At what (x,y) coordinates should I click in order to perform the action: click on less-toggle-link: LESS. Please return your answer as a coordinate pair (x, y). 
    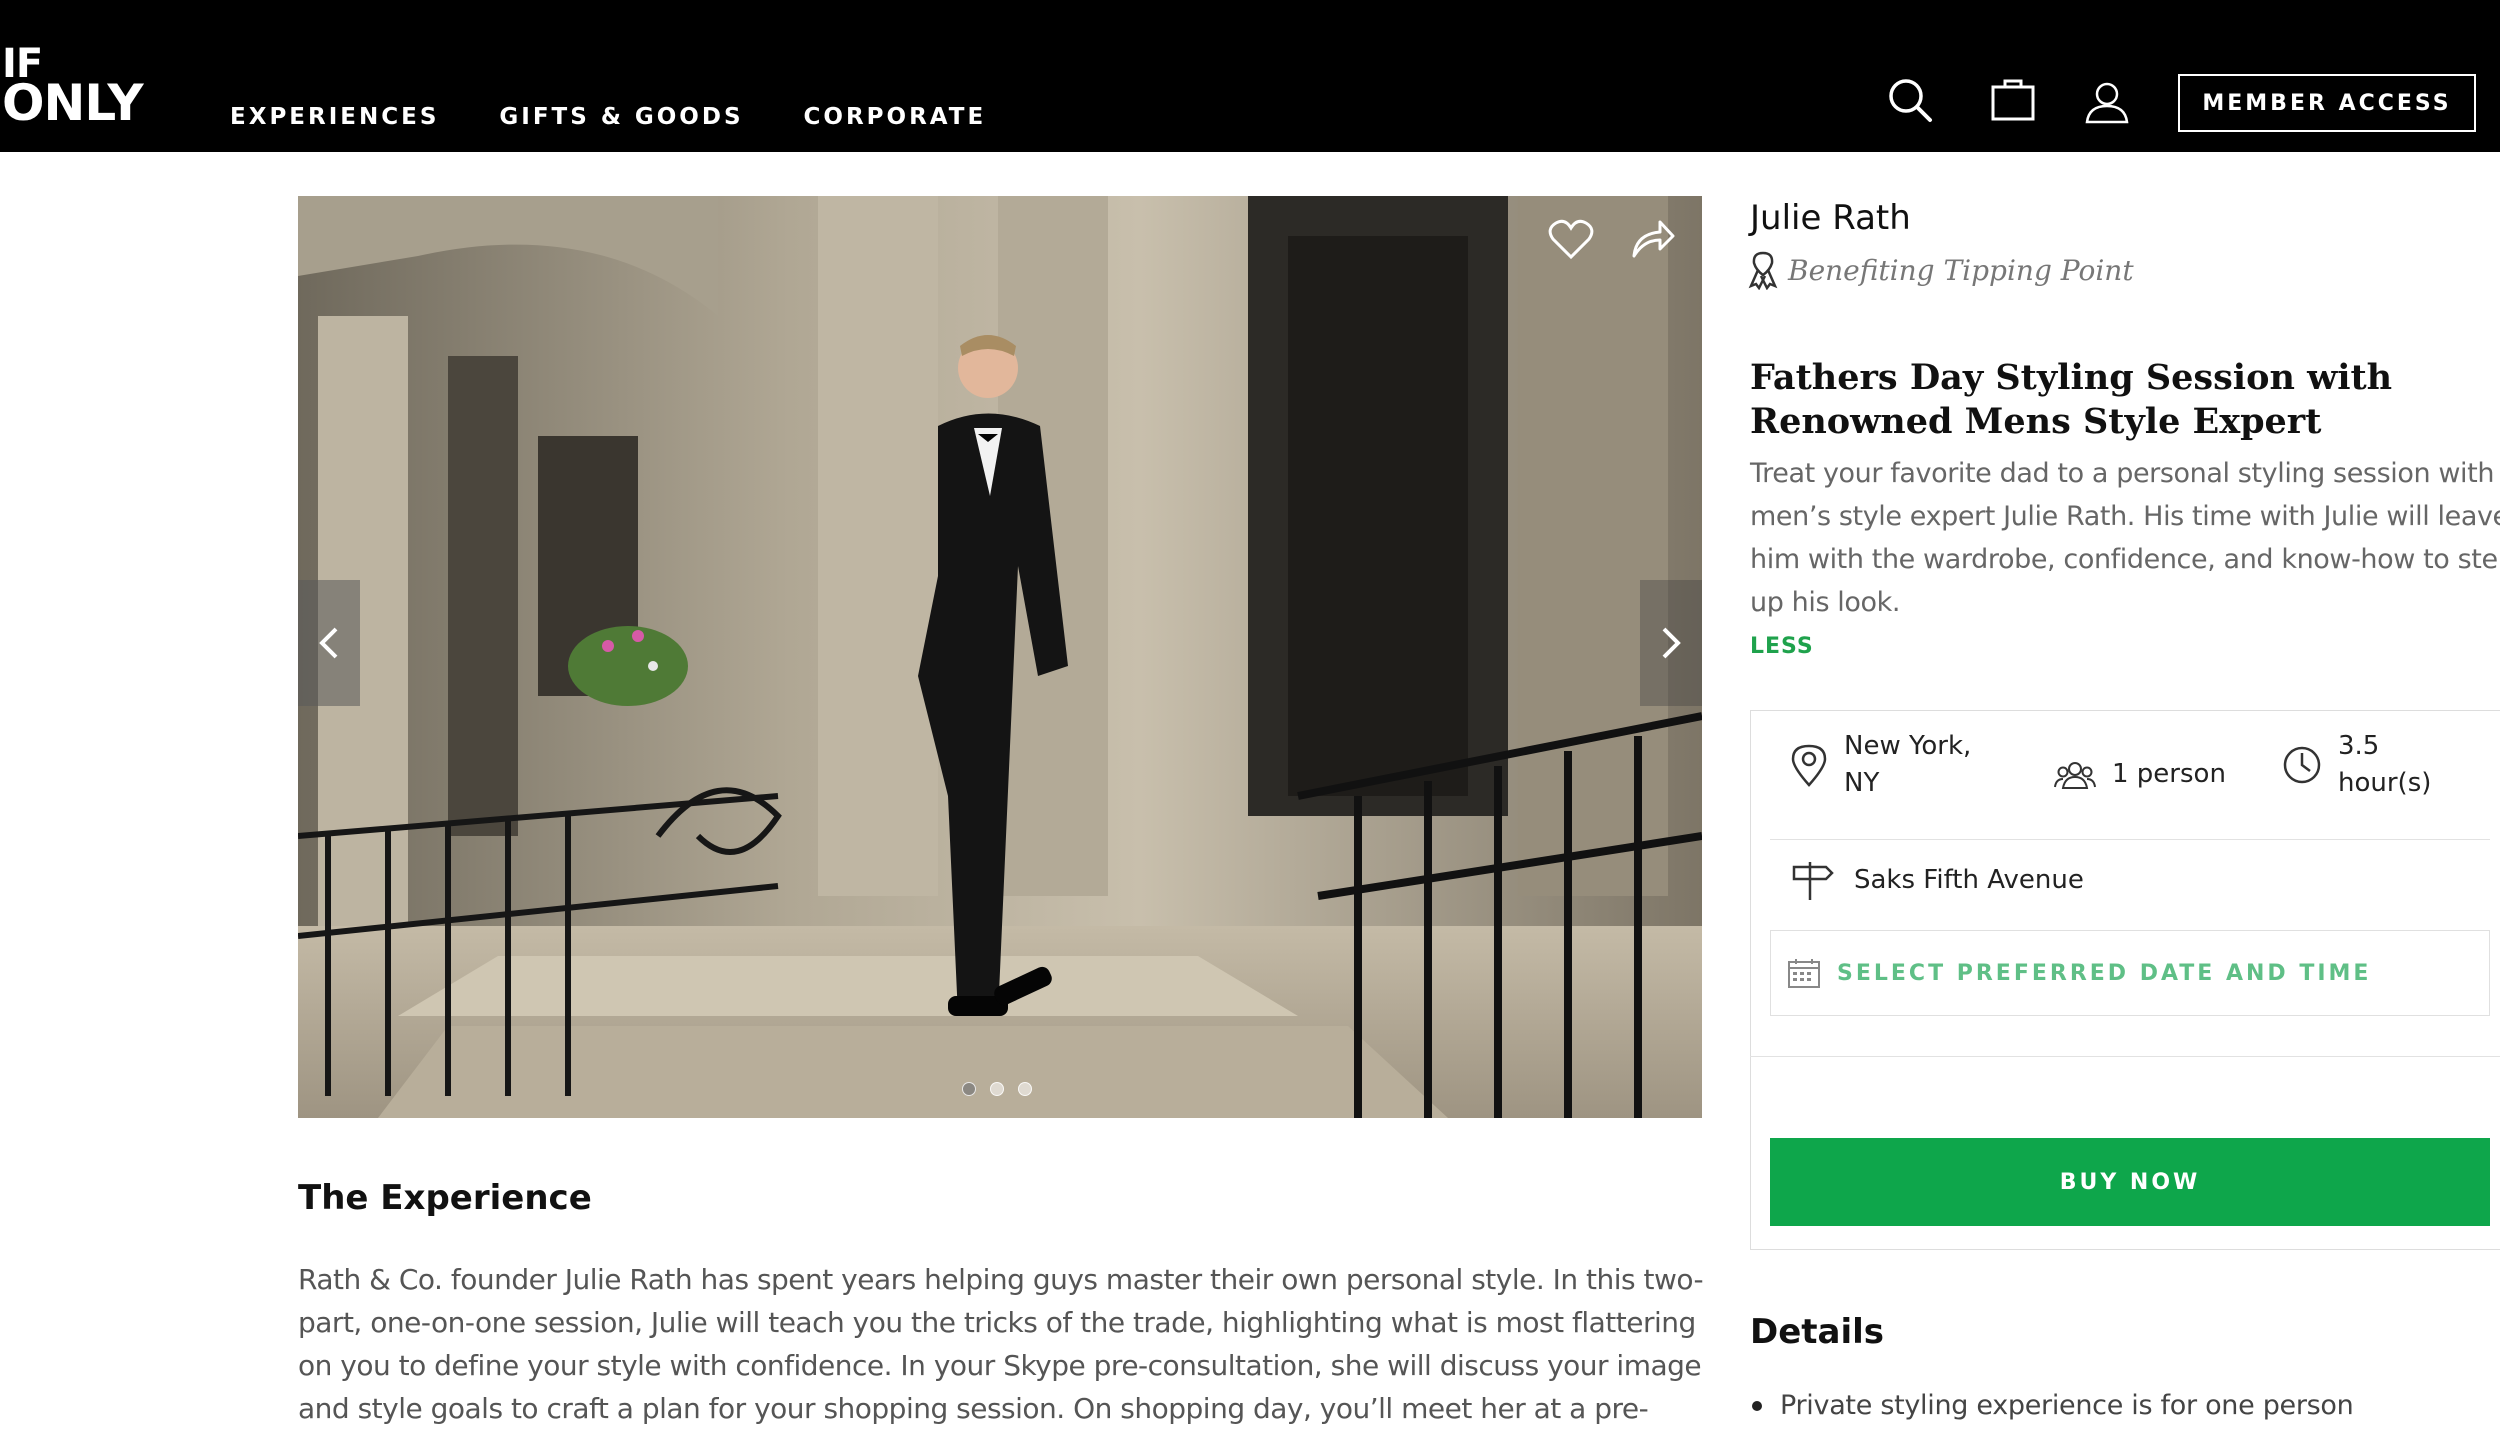
    Looking at the image, I should click on (1782, 646).